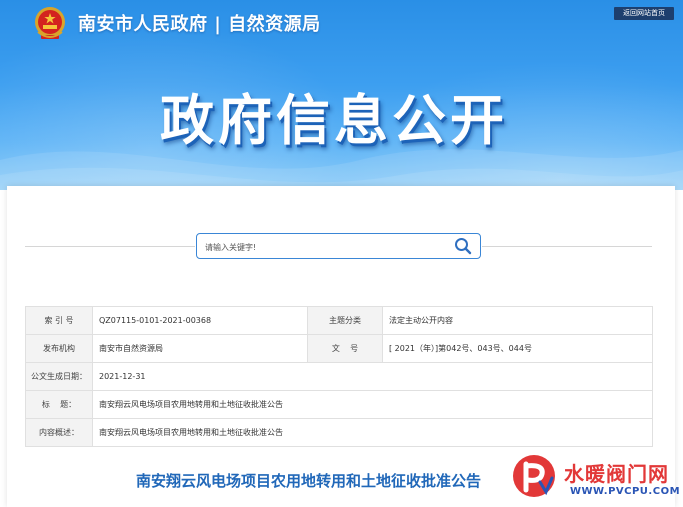  What do you see at coordinates (325, 247) in the screenshot?
I see `search-input` at bounding box center [325, 247].